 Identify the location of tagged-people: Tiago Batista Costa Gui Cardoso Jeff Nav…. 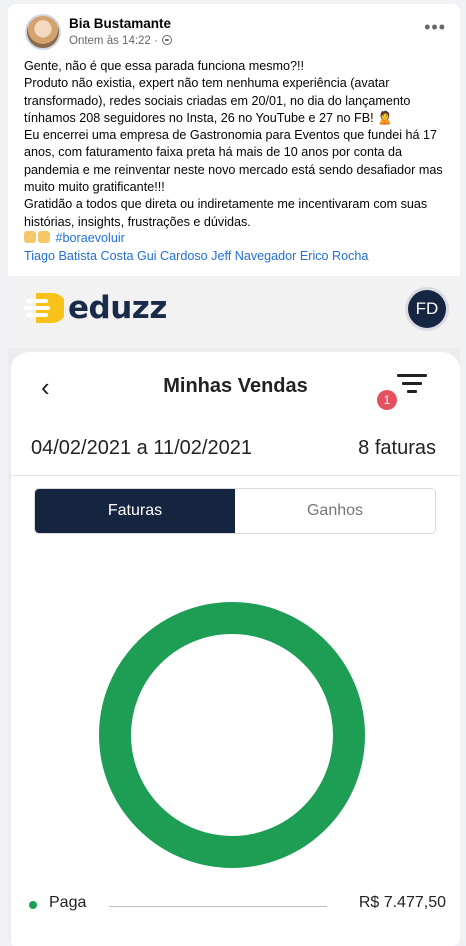
(196, 256).